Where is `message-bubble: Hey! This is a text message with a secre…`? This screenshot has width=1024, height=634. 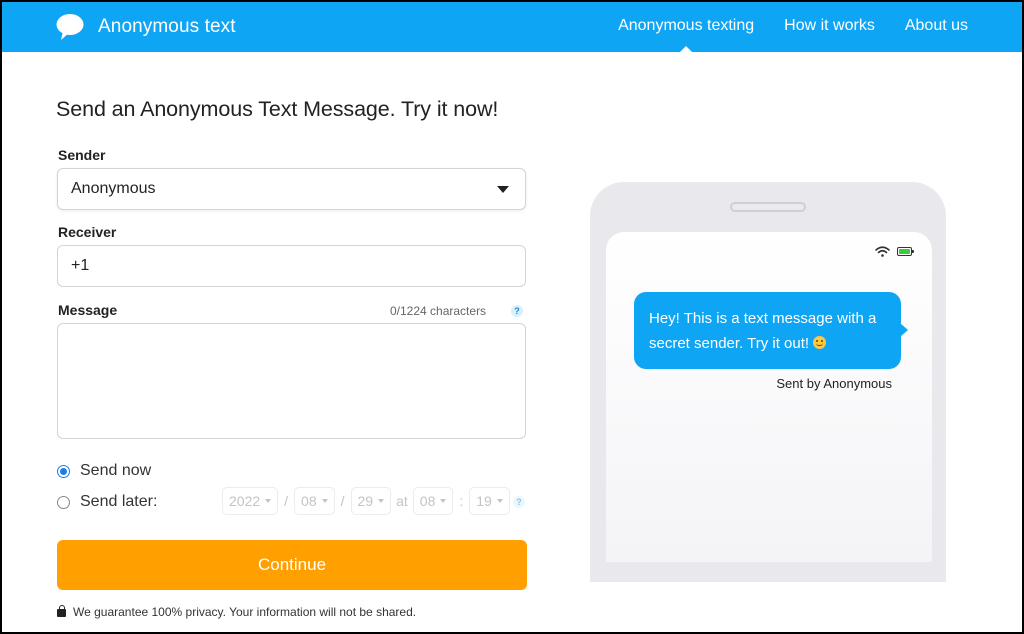 message-bubble: Hey! This is a text message with a secre… is located at coordinates (771, 330).